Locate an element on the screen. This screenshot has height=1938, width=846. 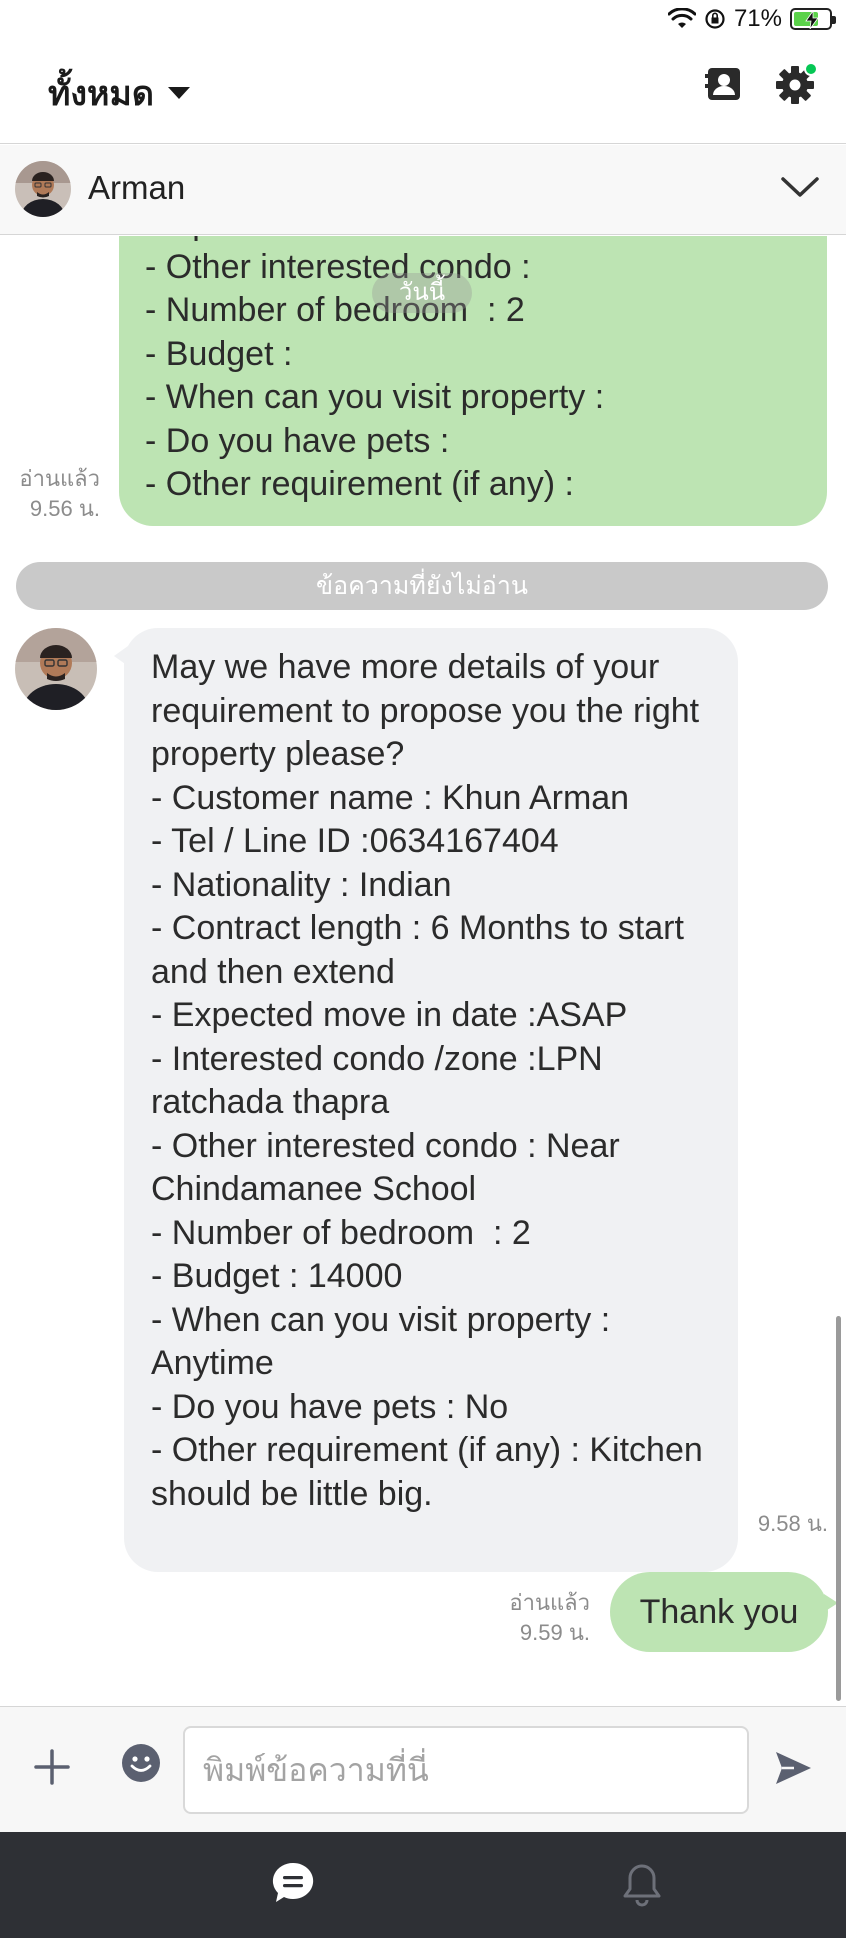
bottom-navigation is located at coordinates (423, 1885).